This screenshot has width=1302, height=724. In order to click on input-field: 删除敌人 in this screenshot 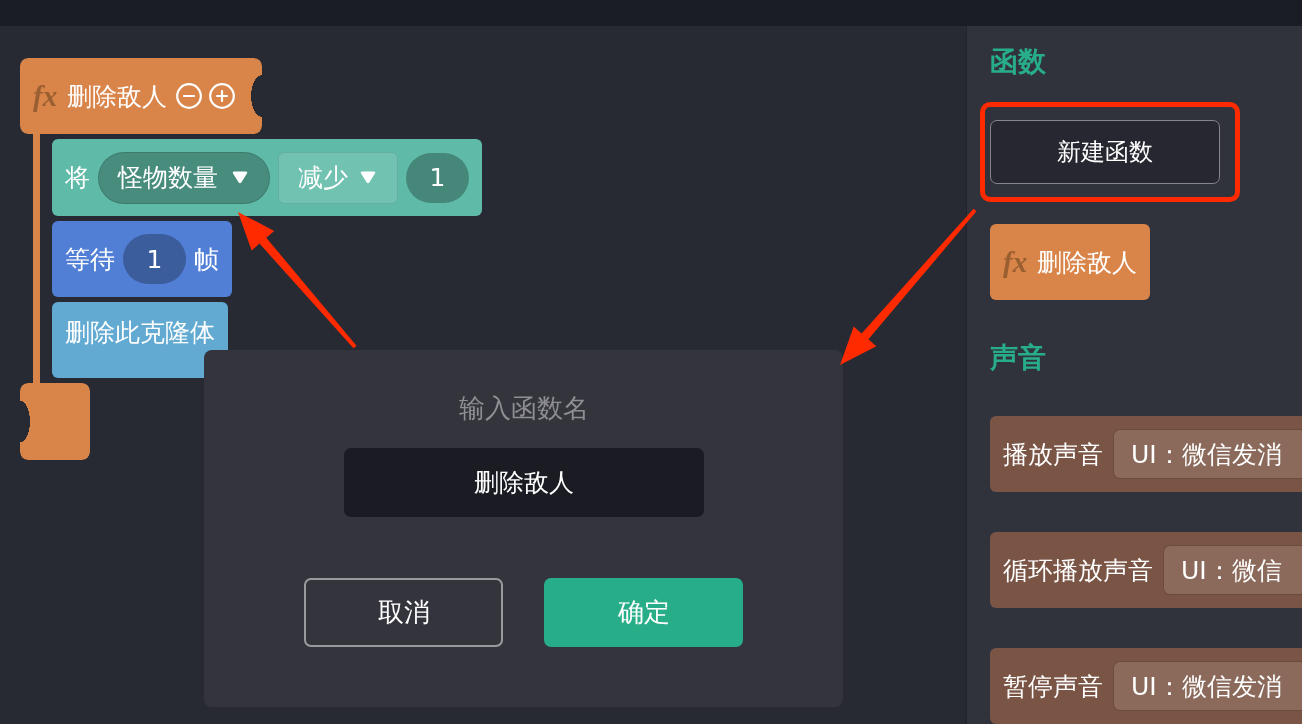, I will do `click(523, 482)`.